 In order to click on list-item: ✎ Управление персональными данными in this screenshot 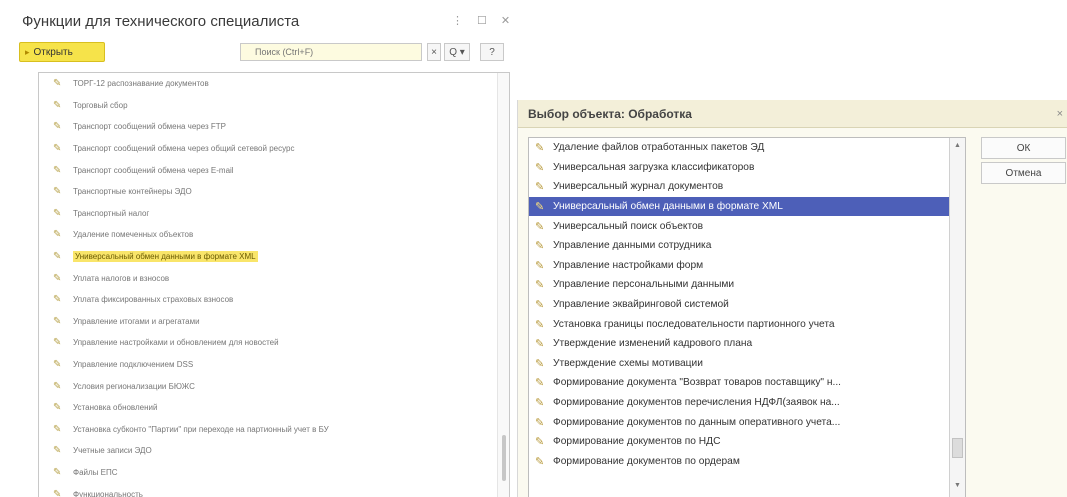, I will do `click(747, 285)`.